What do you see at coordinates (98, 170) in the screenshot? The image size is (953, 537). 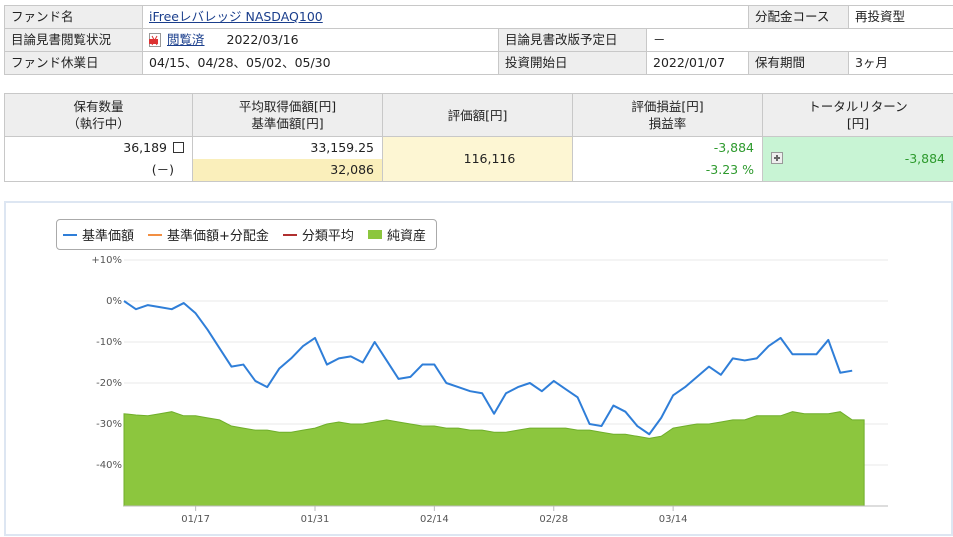 I see `pending-qty: (－)` at bounding box center [98, 170].